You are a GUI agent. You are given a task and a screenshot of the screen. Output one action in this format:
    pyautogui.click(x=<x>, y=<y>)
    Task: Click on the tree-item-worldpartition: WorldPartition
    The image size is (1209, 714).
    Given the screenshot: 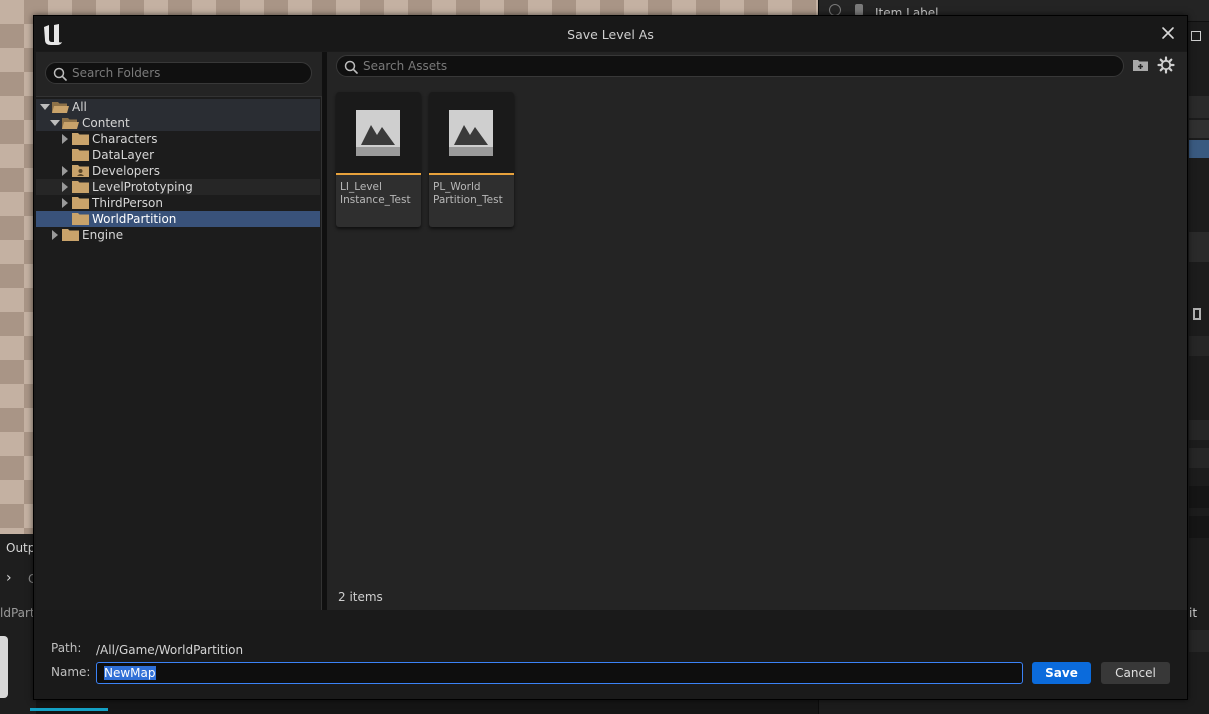 What is the action you would take?
    pyautogui.click(x=178, y=219)
    